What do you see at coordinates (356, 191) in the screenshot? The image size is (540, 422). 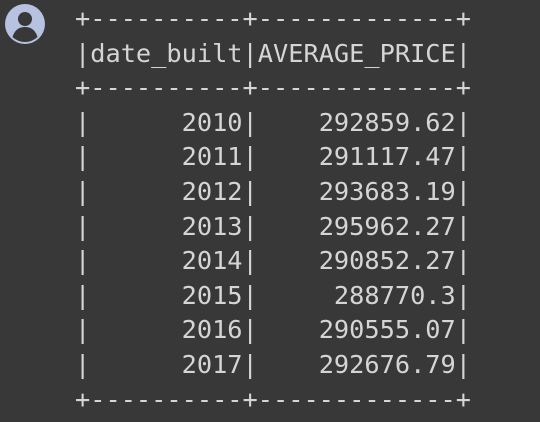 I see `cell-average-price: 293683.19` at bounding box center [356, 191].